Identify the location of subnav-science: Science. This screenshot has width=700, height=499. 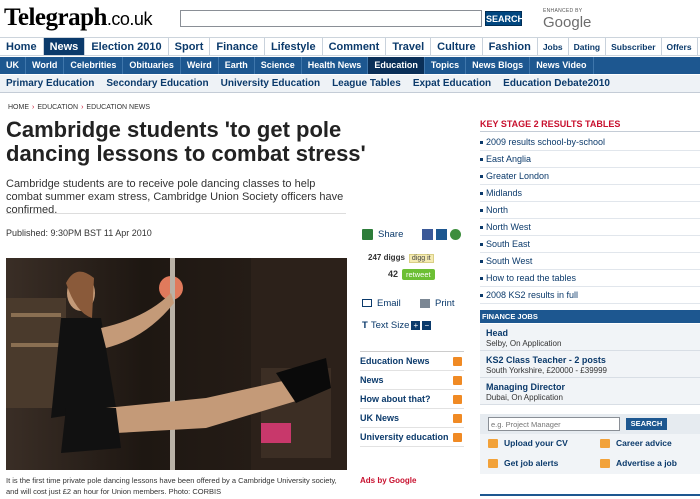
(278, 65).